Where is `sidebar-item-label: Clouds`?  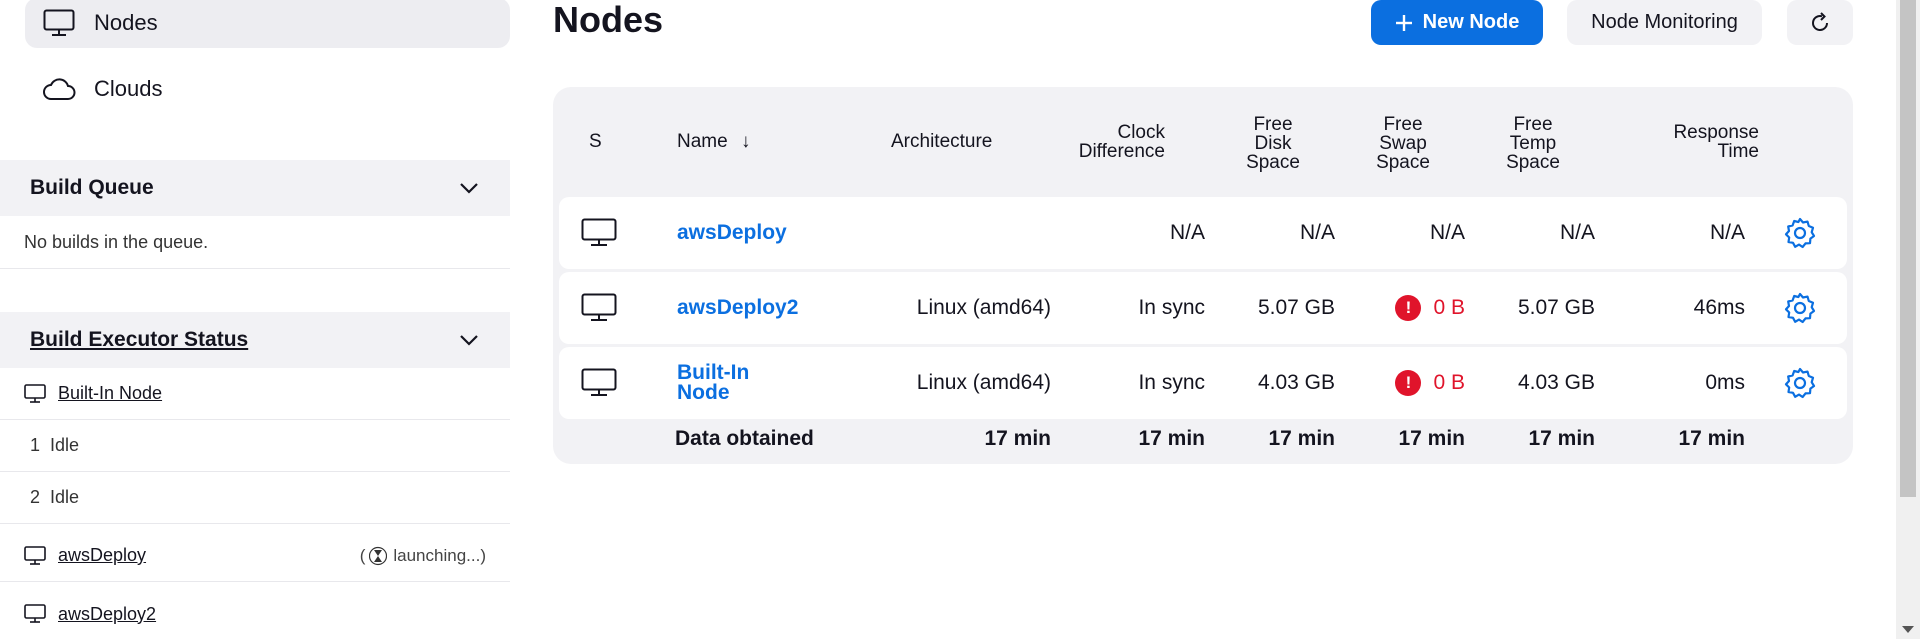 sidebar-item-label: Clouds is located at coordinates (128, 88).